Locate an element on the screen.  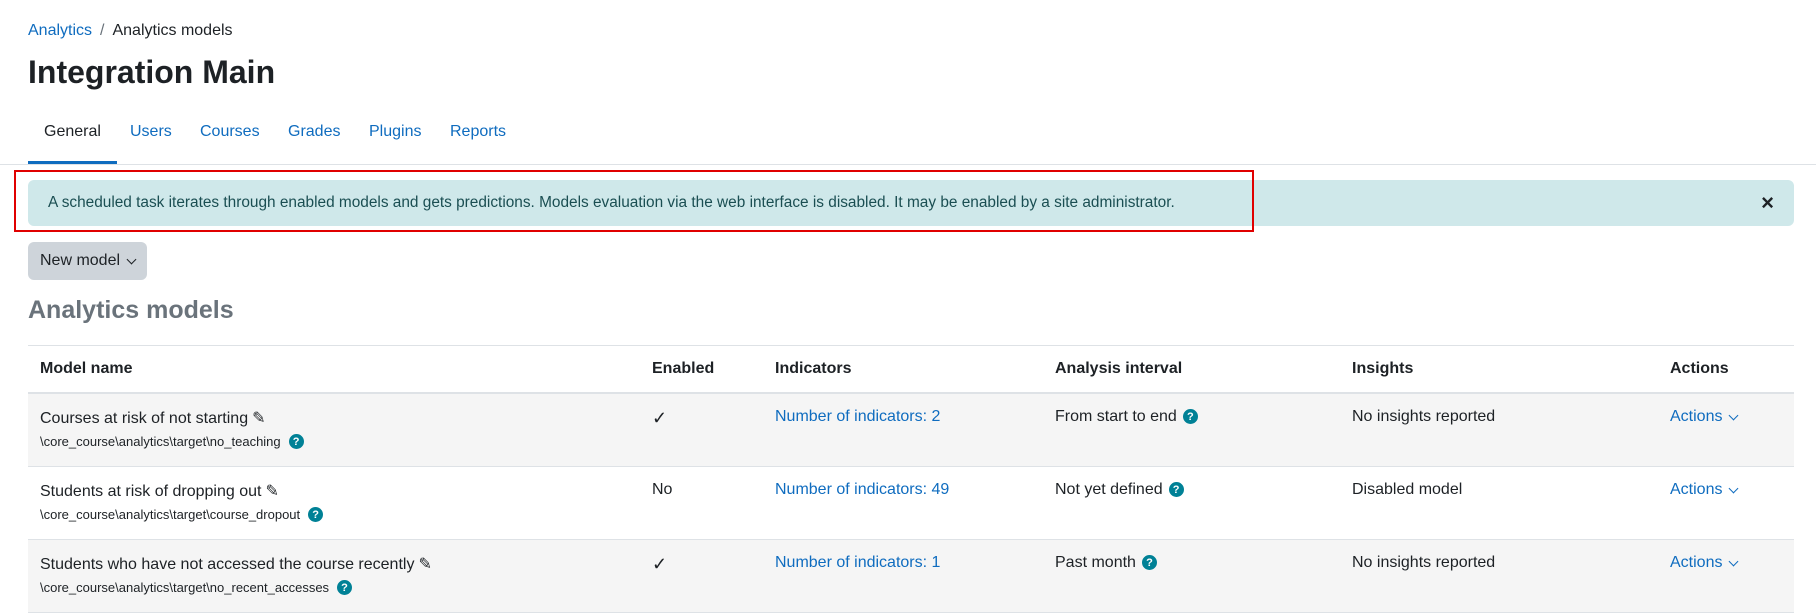
breadcrumb-current: Analytics models is located at coordinates (172, 30).